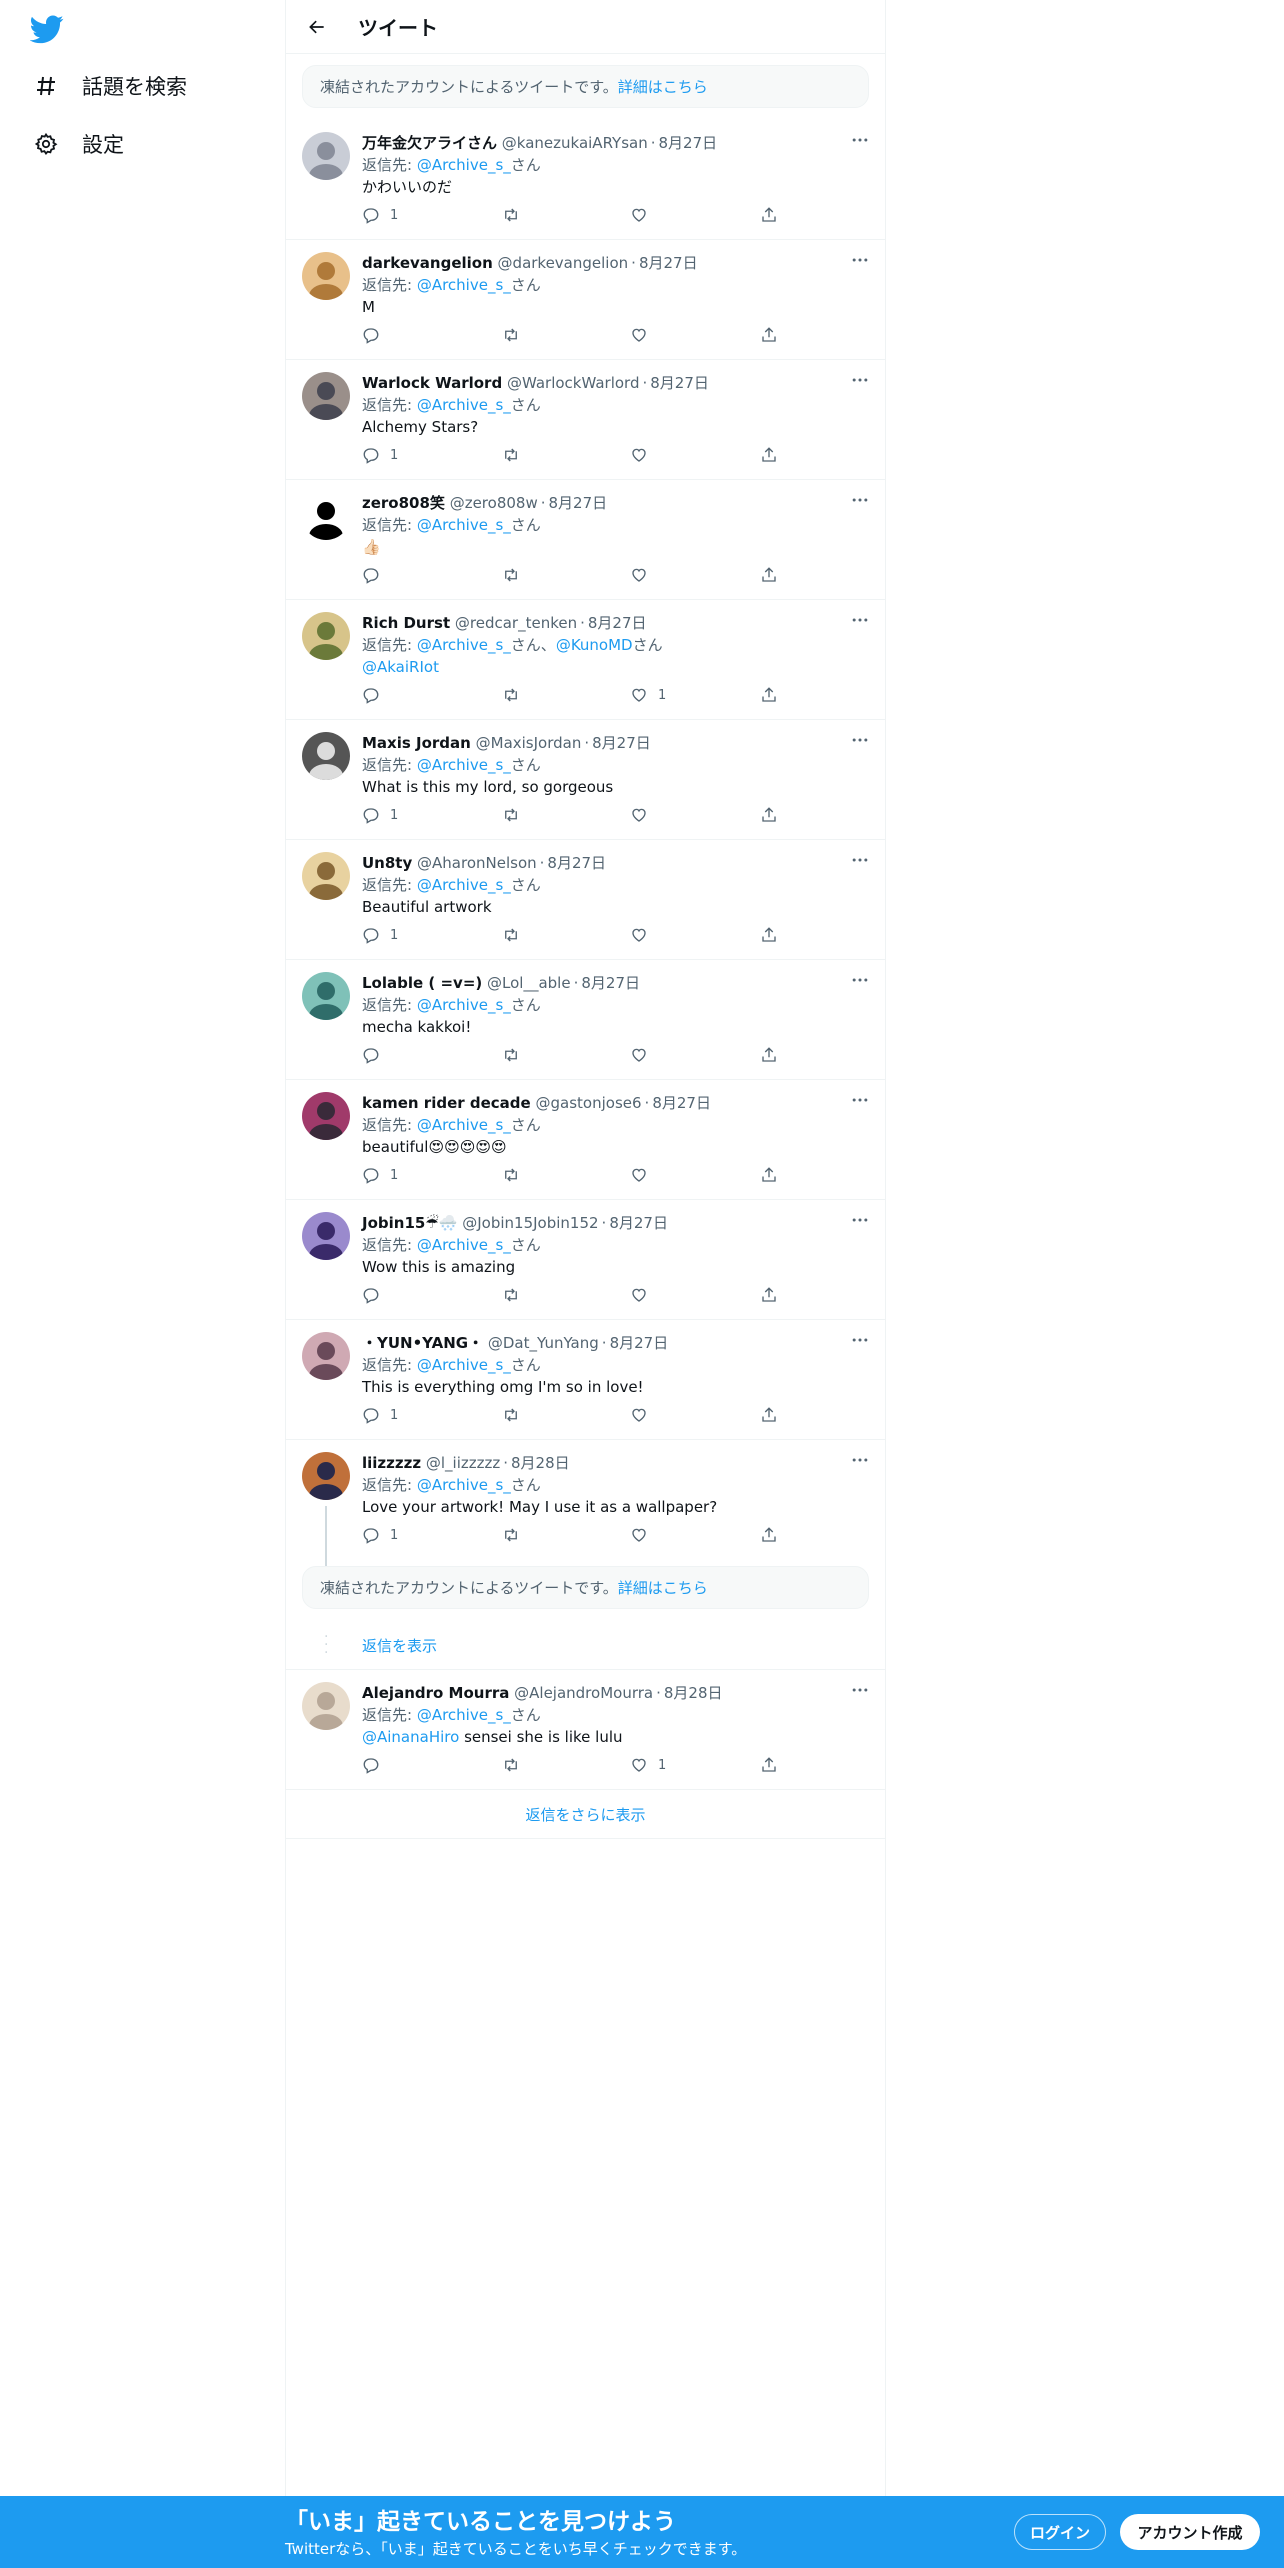 Image resolution: width=1284 pixels, height=2568 pixels. What do you see at coordinates (387, 863) in the screenshot?
I see `author-name: Un8ty` at bounding box center [387, 863].